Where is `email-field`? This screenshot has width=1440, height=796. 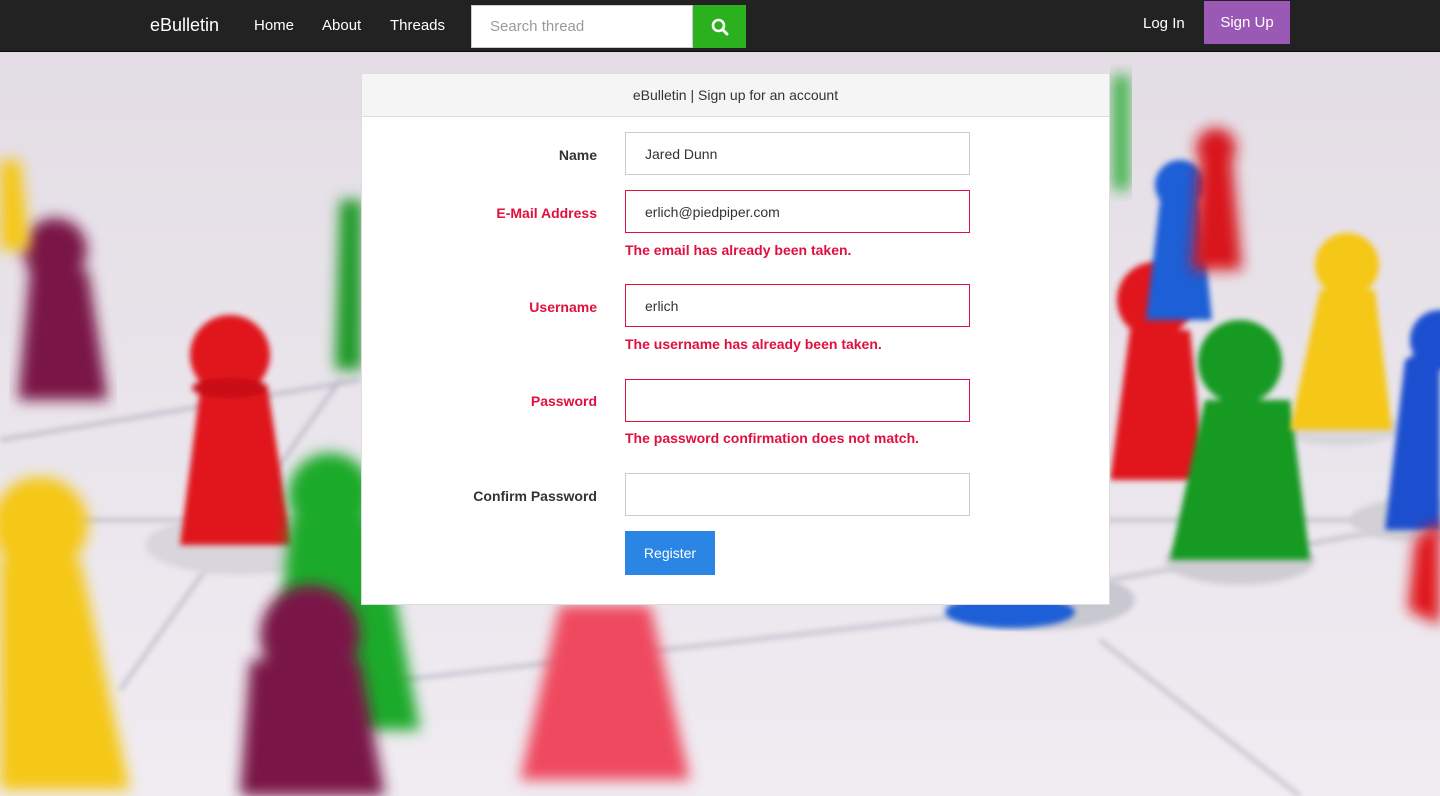
email-field is located at coordinates (797, 211).